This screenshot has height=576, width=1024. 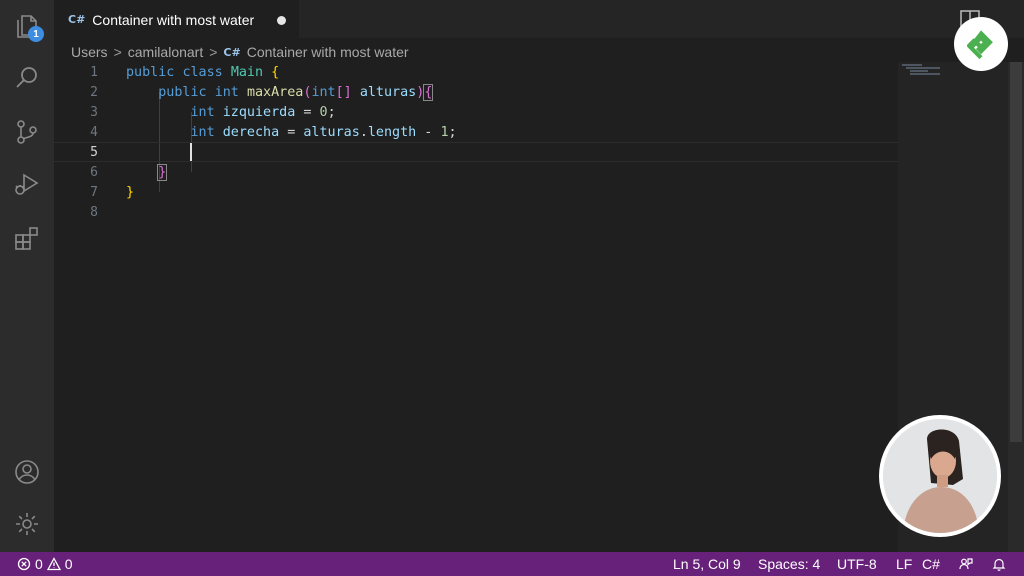 What do you see at coordinates (476, 132) in the screenshot?
I see `code-line-4: 4 int derecha = alturas.length - 1;` at bounding box center [476, 132].